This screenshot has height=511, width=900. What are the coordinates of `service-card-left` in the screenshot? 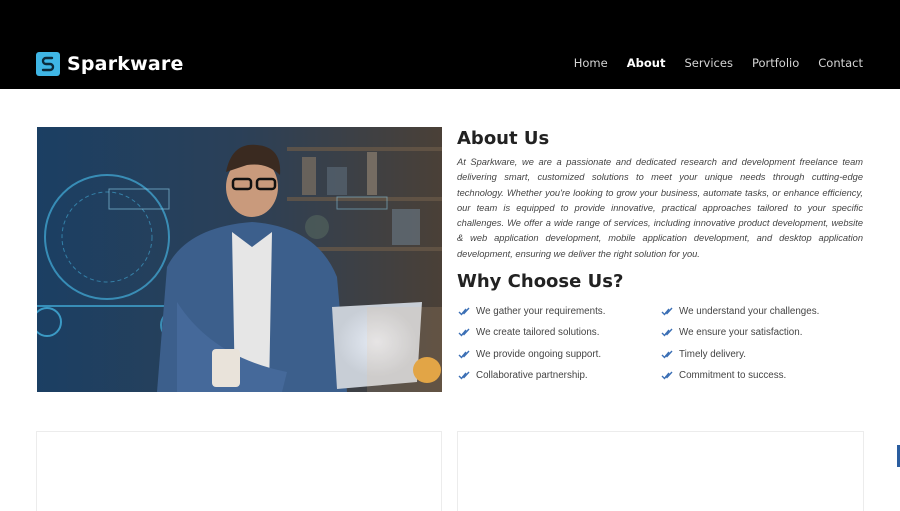 It's located at (239, 471).